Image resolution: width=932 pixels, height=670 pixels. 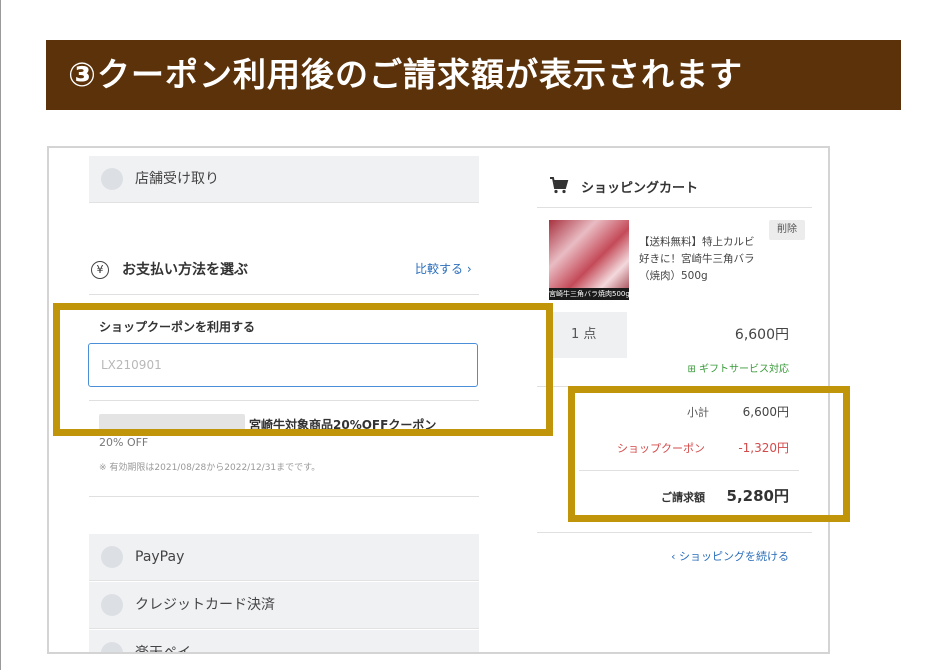 I want to click on billing-total-highlight, so click(x=709, y=454).